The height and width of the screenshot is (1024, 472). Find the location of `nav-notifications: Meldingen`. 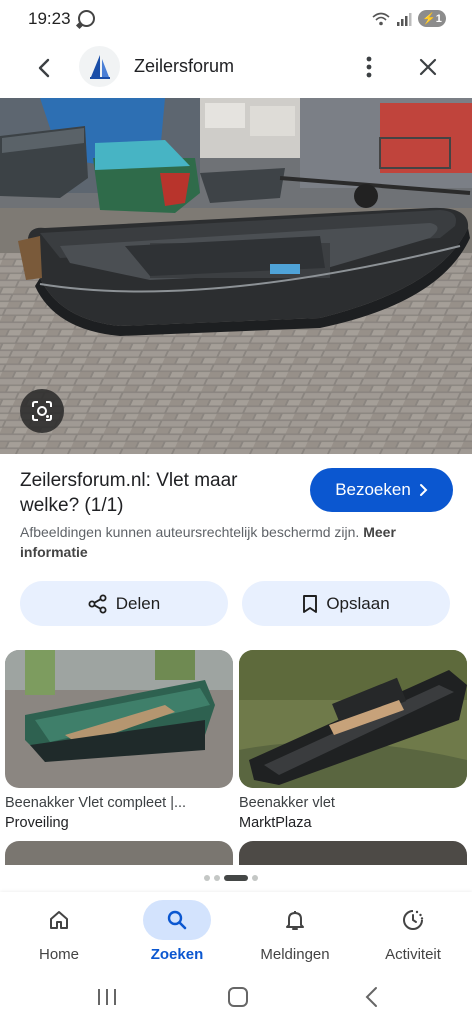

nav-notifications: Meldingen is located at coordinates (295, 931).